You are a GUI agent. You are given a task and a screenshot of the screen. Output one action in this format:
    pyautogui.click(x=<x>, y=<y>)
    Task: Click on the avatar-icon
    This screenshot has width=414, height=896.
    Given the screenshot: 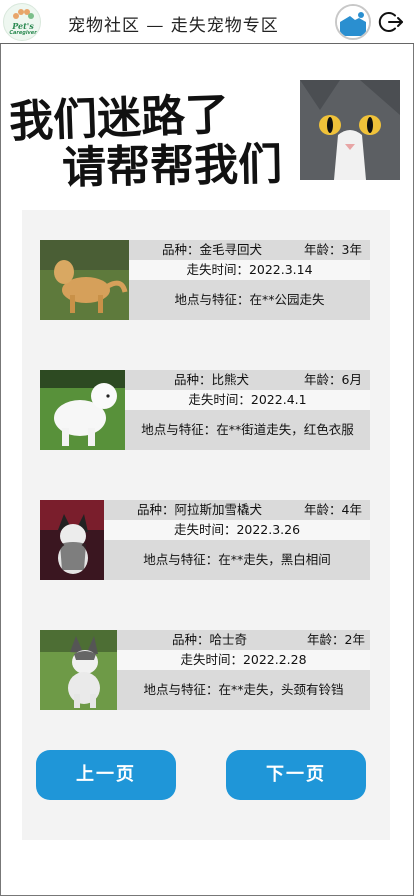 What is the action you would take?
    pyautogui.click(x=353, y=22)
    